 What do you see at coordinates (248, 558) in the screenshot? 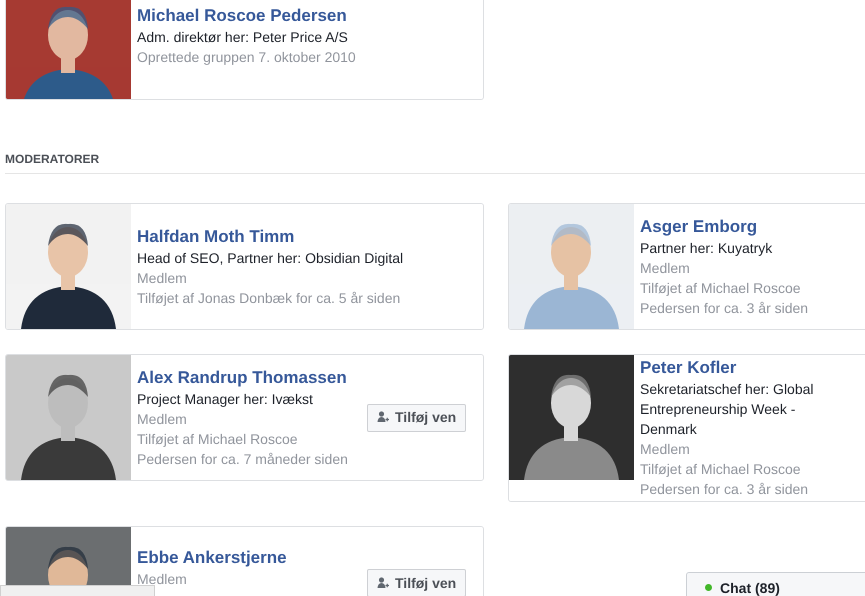
I see `member-name: Ebbe Ankerstjerne` at bounding box center [248, 558].